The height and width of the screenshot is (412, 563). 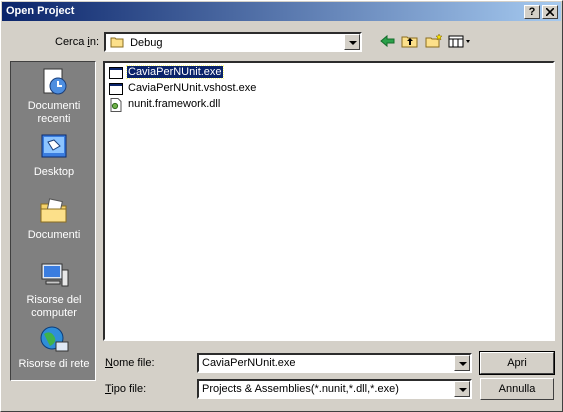 What do you see at coordinates (192, 88) in the screenshot?
I see `file-name: CaviaPerNUnit.vshost.exe` at bounding box center [192, 88].